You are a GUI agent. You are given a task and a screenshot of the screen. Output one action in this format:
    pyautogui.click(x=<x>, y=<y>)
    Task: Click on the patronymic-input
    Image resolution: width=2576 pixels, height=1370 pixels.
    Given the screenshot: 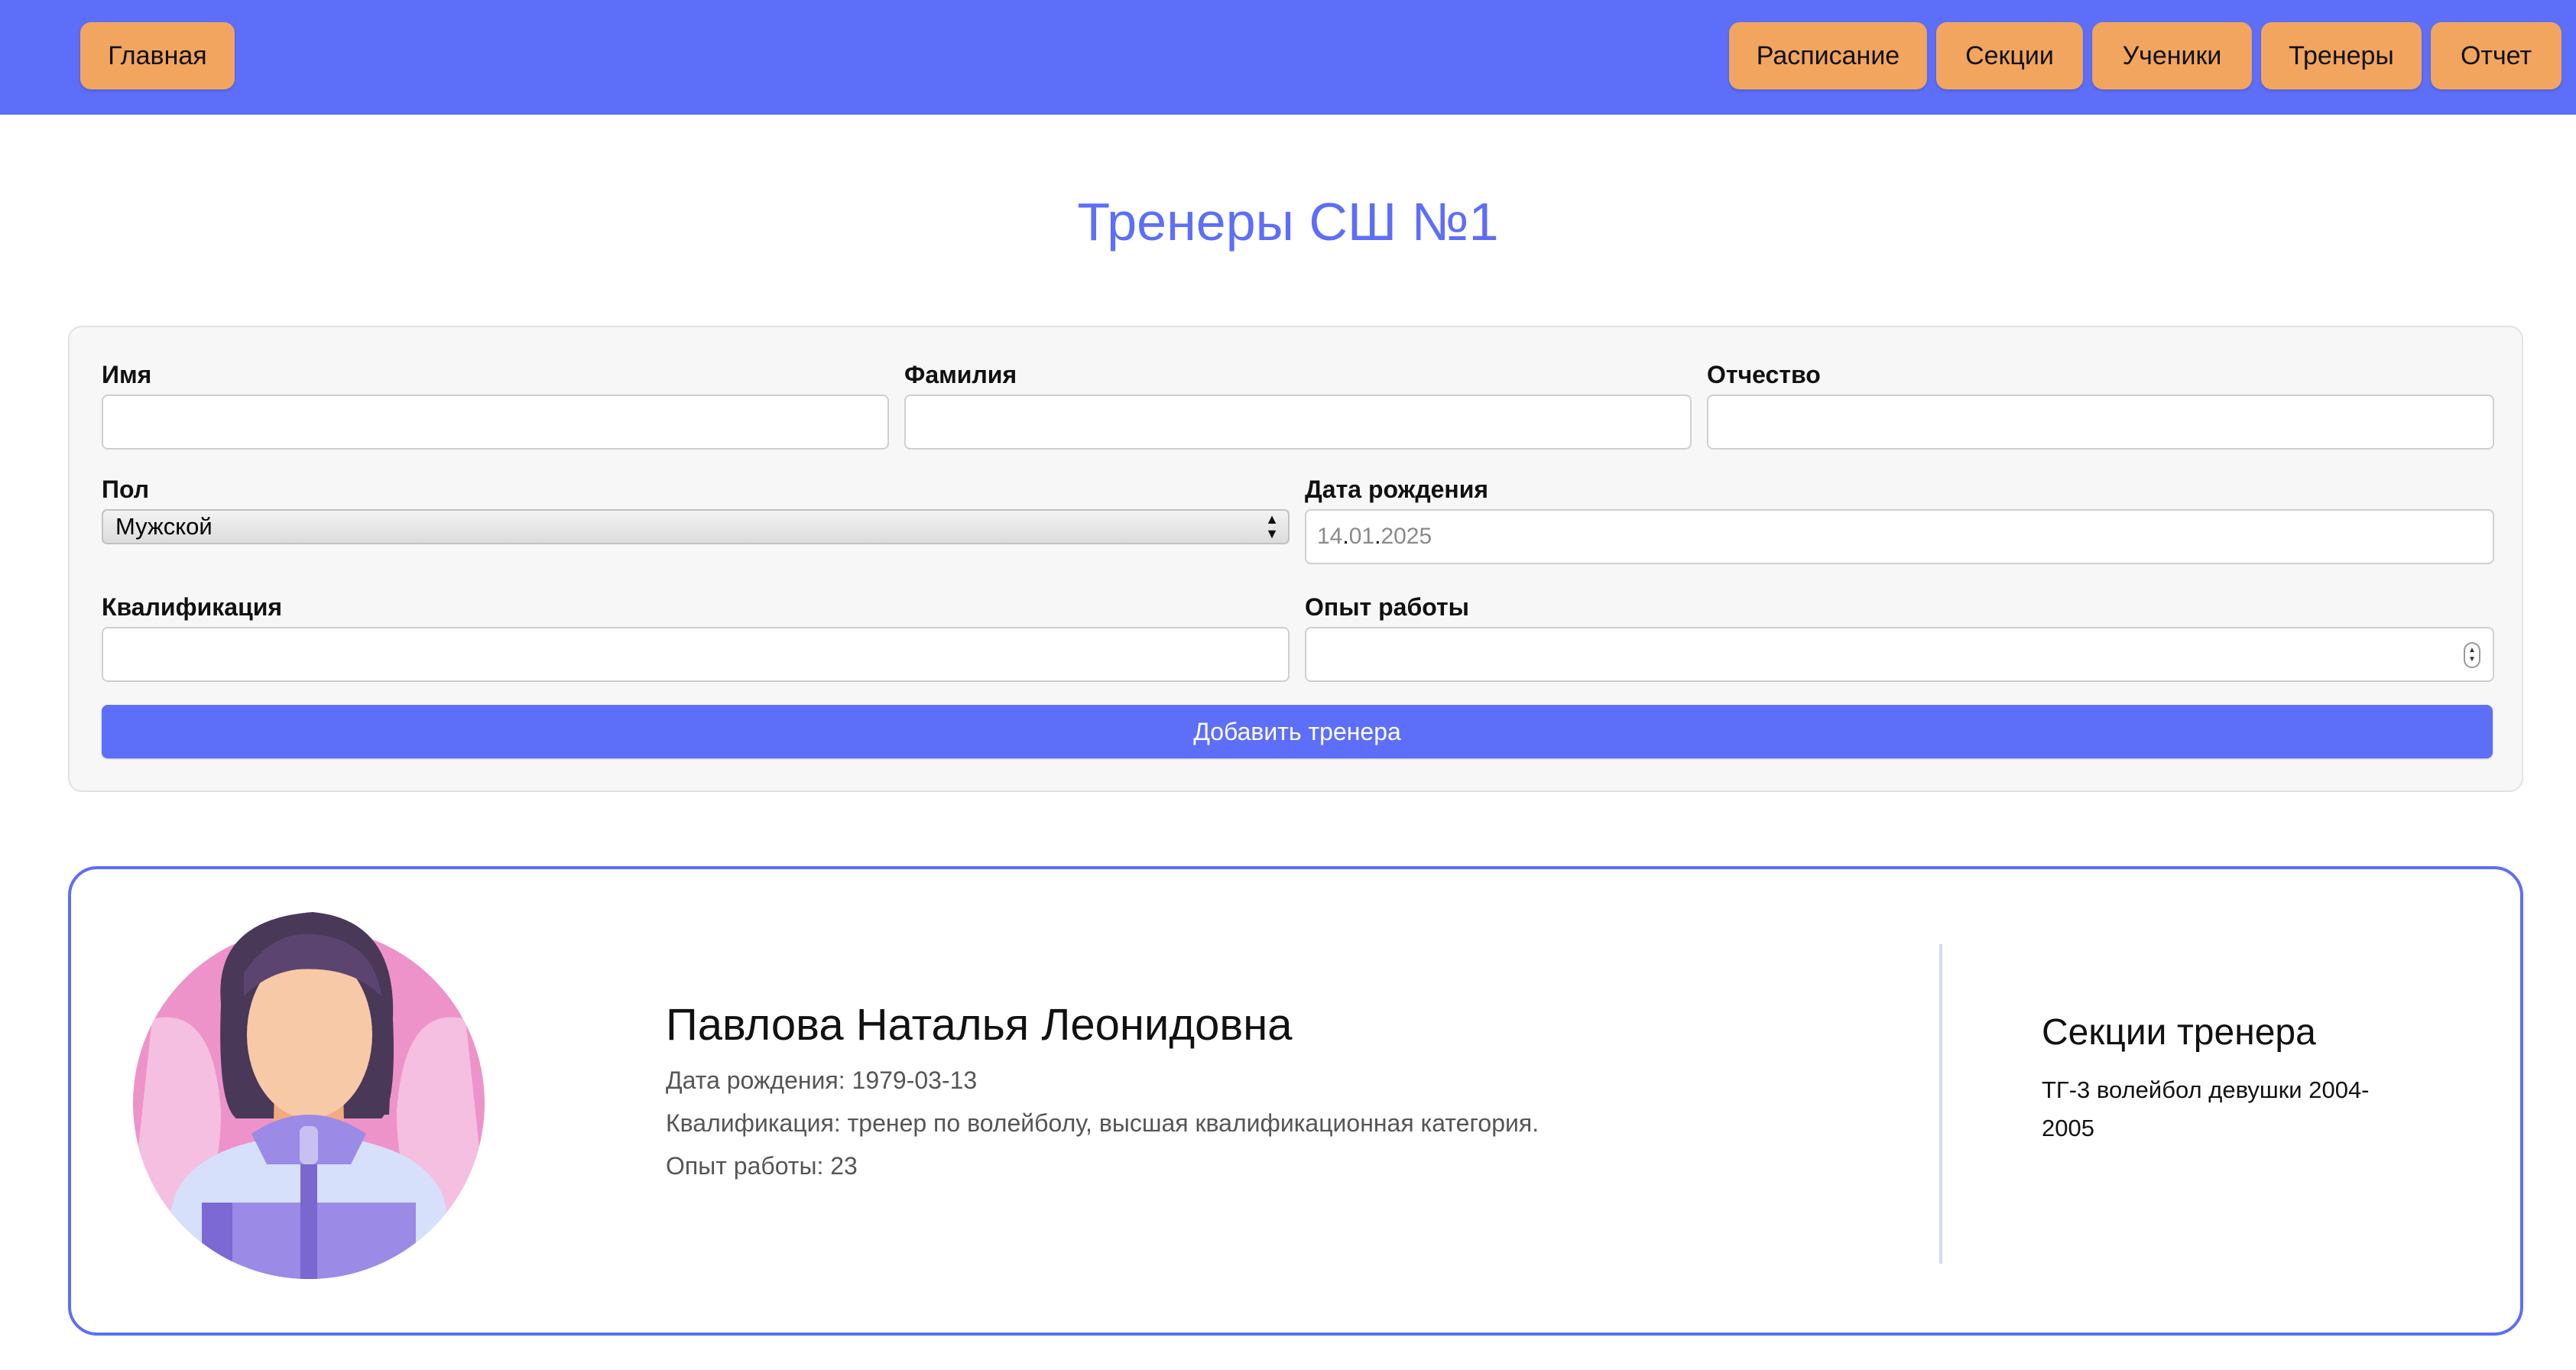 What is the action you would take?
    pyautogui.click(x=2100, y=422)
    